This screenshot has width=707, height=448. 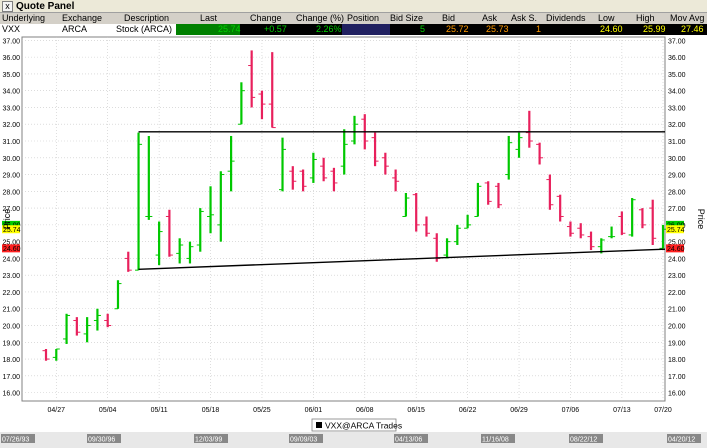 What do you see at coordinates (363, 426) in the screenshot?
I see `legend-label: VXX@ARCA Trades` at bounding box center [363, 426].